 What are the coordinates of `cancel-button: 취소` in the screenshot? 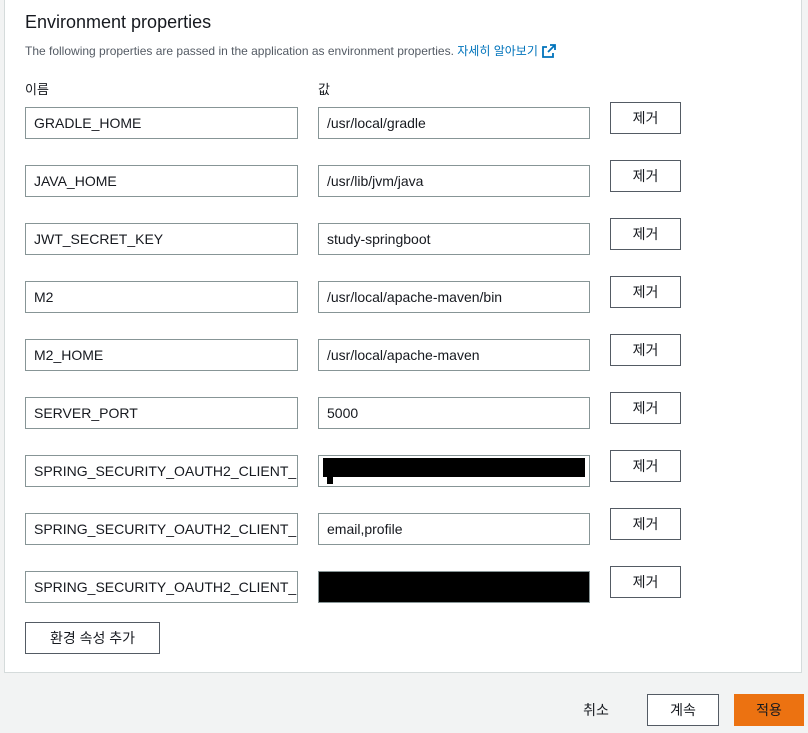 It's located at (596, 710).